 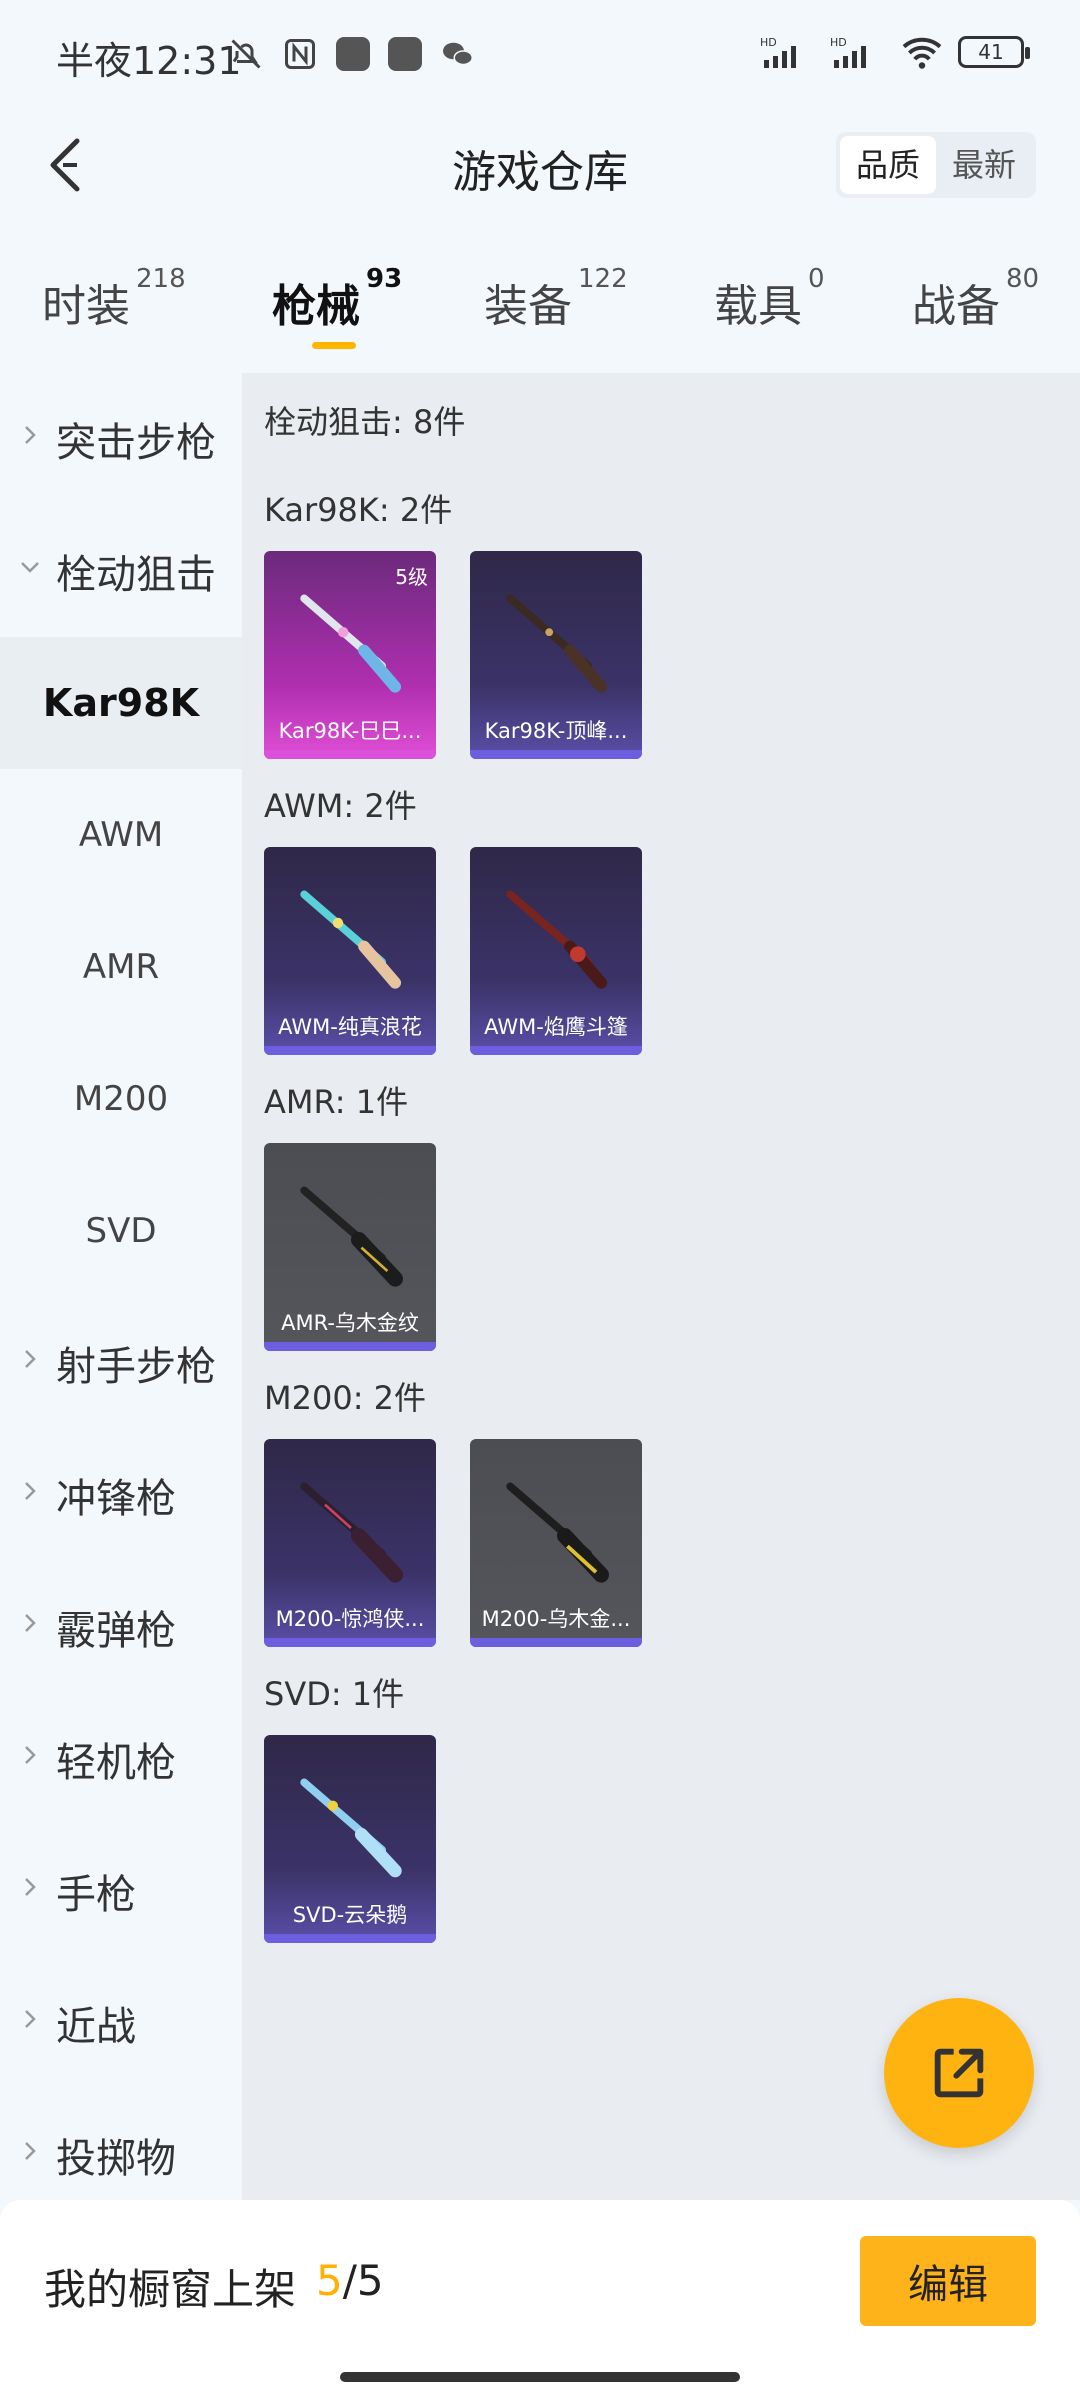 I want to click on group-header: M200: 2件, so click(x=345, y=1398).